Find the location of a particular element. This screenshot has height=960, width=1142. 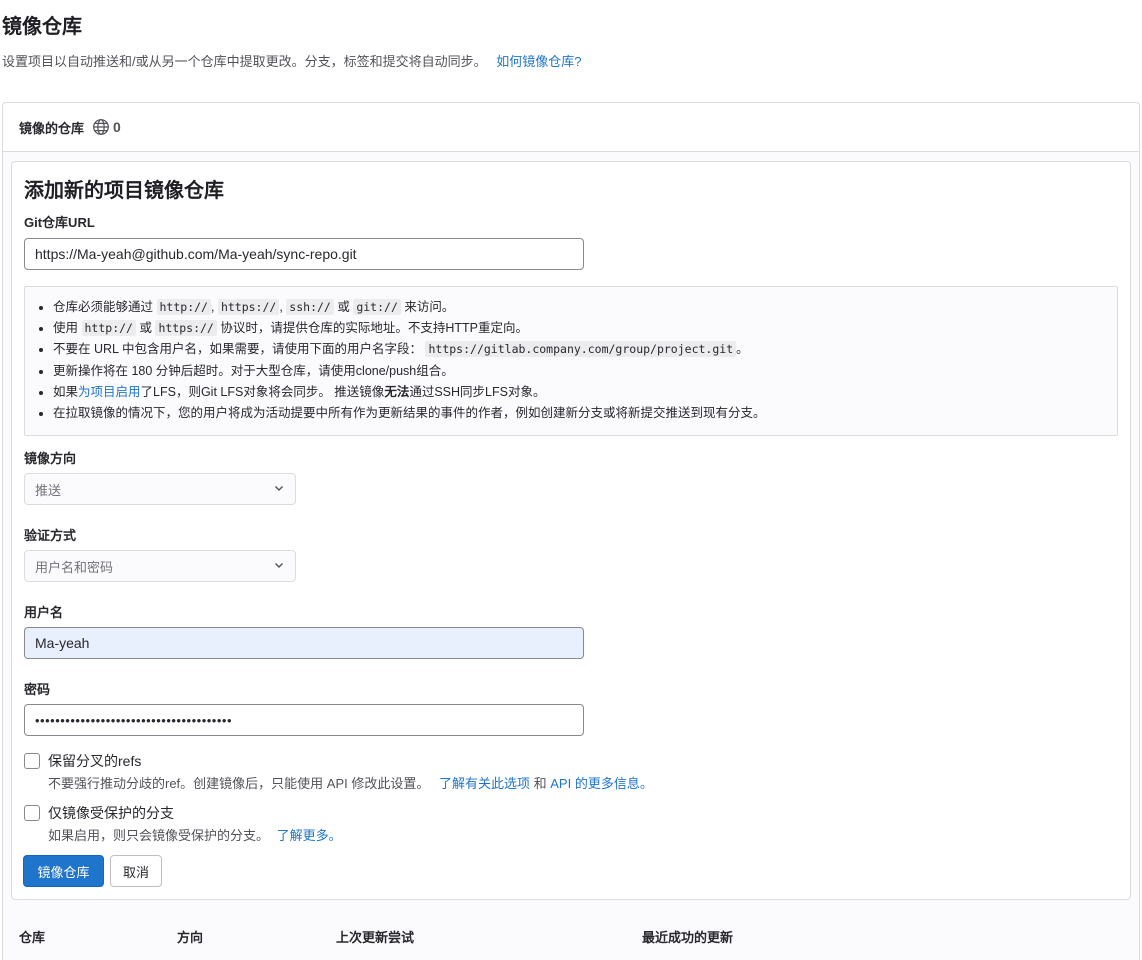

auth-method-value: 用户名和密码 is located at coordinates (74, 567).